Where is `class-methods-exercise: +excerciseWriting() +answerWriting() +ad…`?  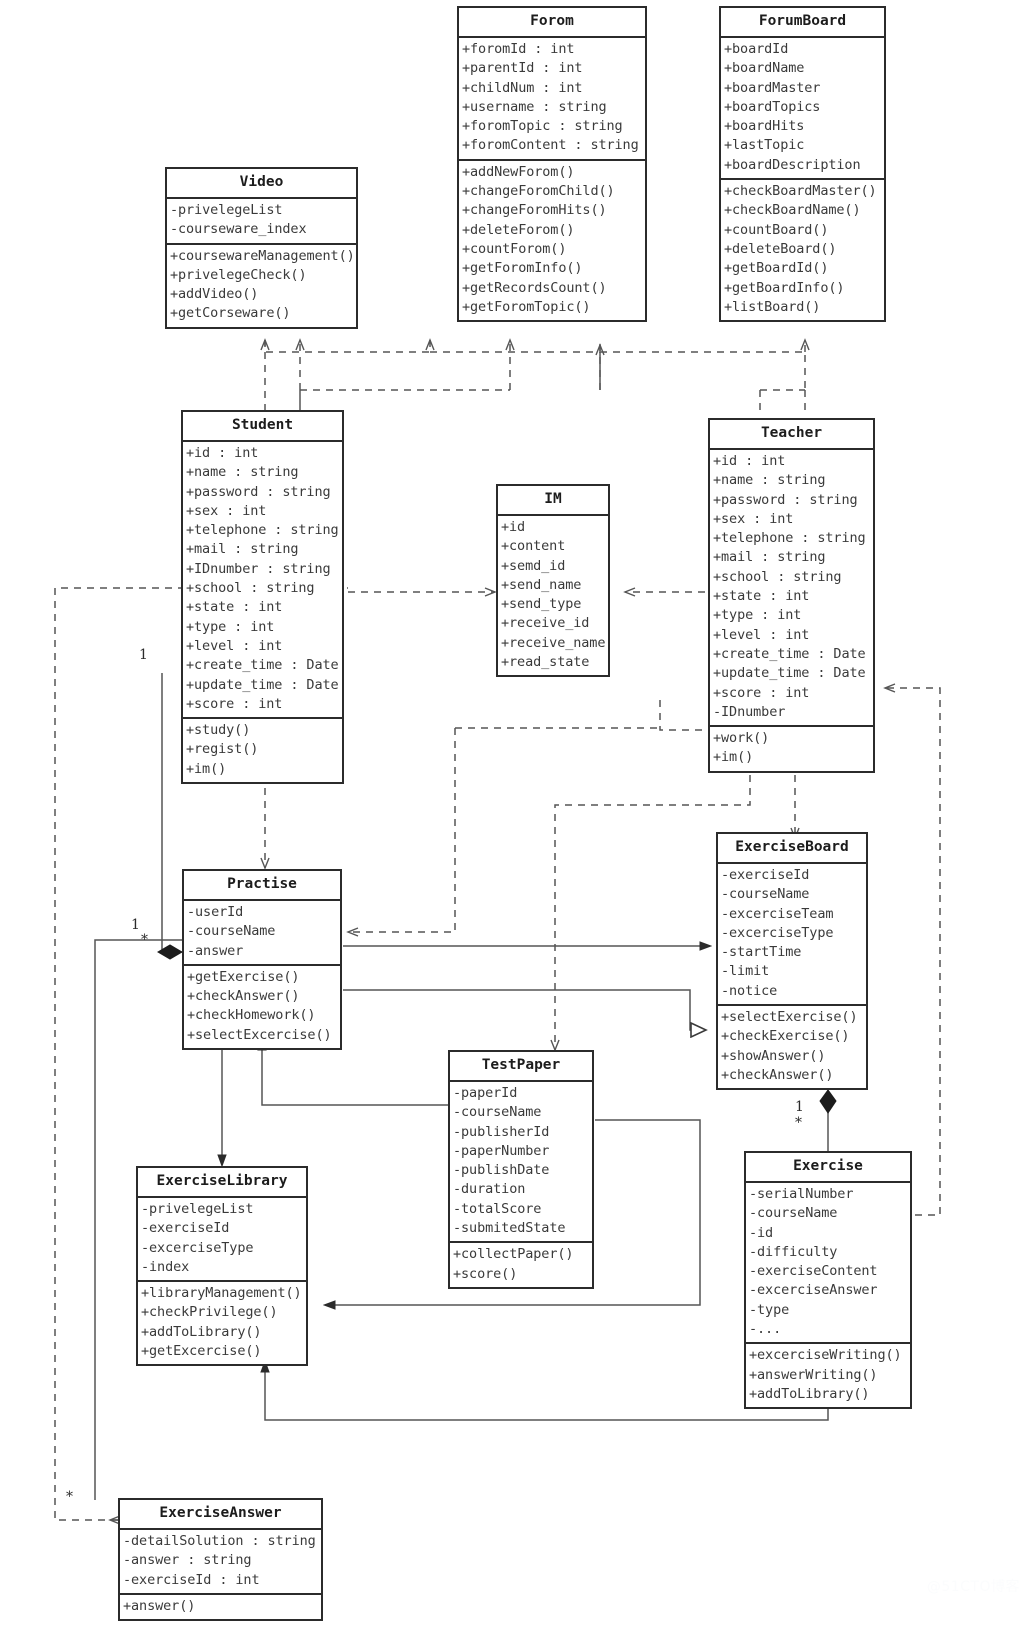
class-methods-exercise: +excerciseWriting() +answerWriting() +ad… is located at coordinates (828, 1375).